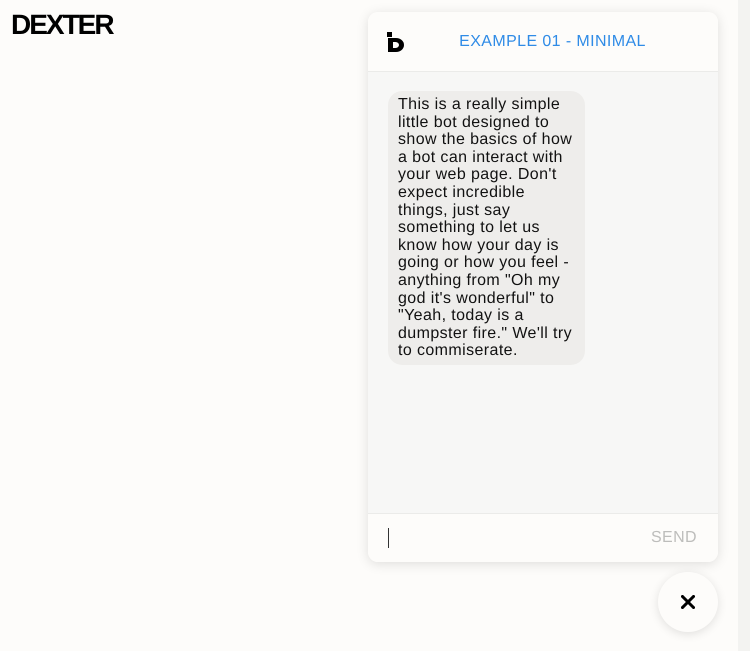  What do you see at coordinates (396, 42) in the screenshot?
I see `logo-icon` at bounding box center [396, 42].